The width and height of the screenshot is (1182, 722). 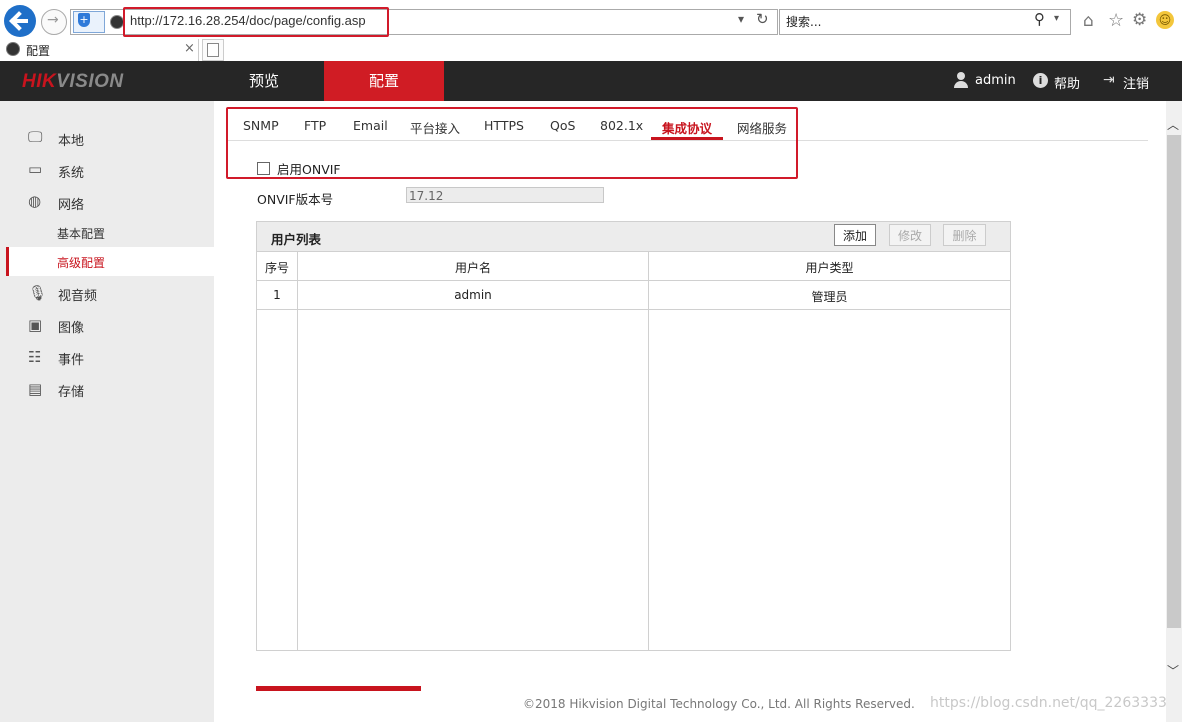 What do you see at coordinates (77, 294) in the screenshot?
I see `sidebar-item-video-audio: 视音频` at bounding box center [77, 294].